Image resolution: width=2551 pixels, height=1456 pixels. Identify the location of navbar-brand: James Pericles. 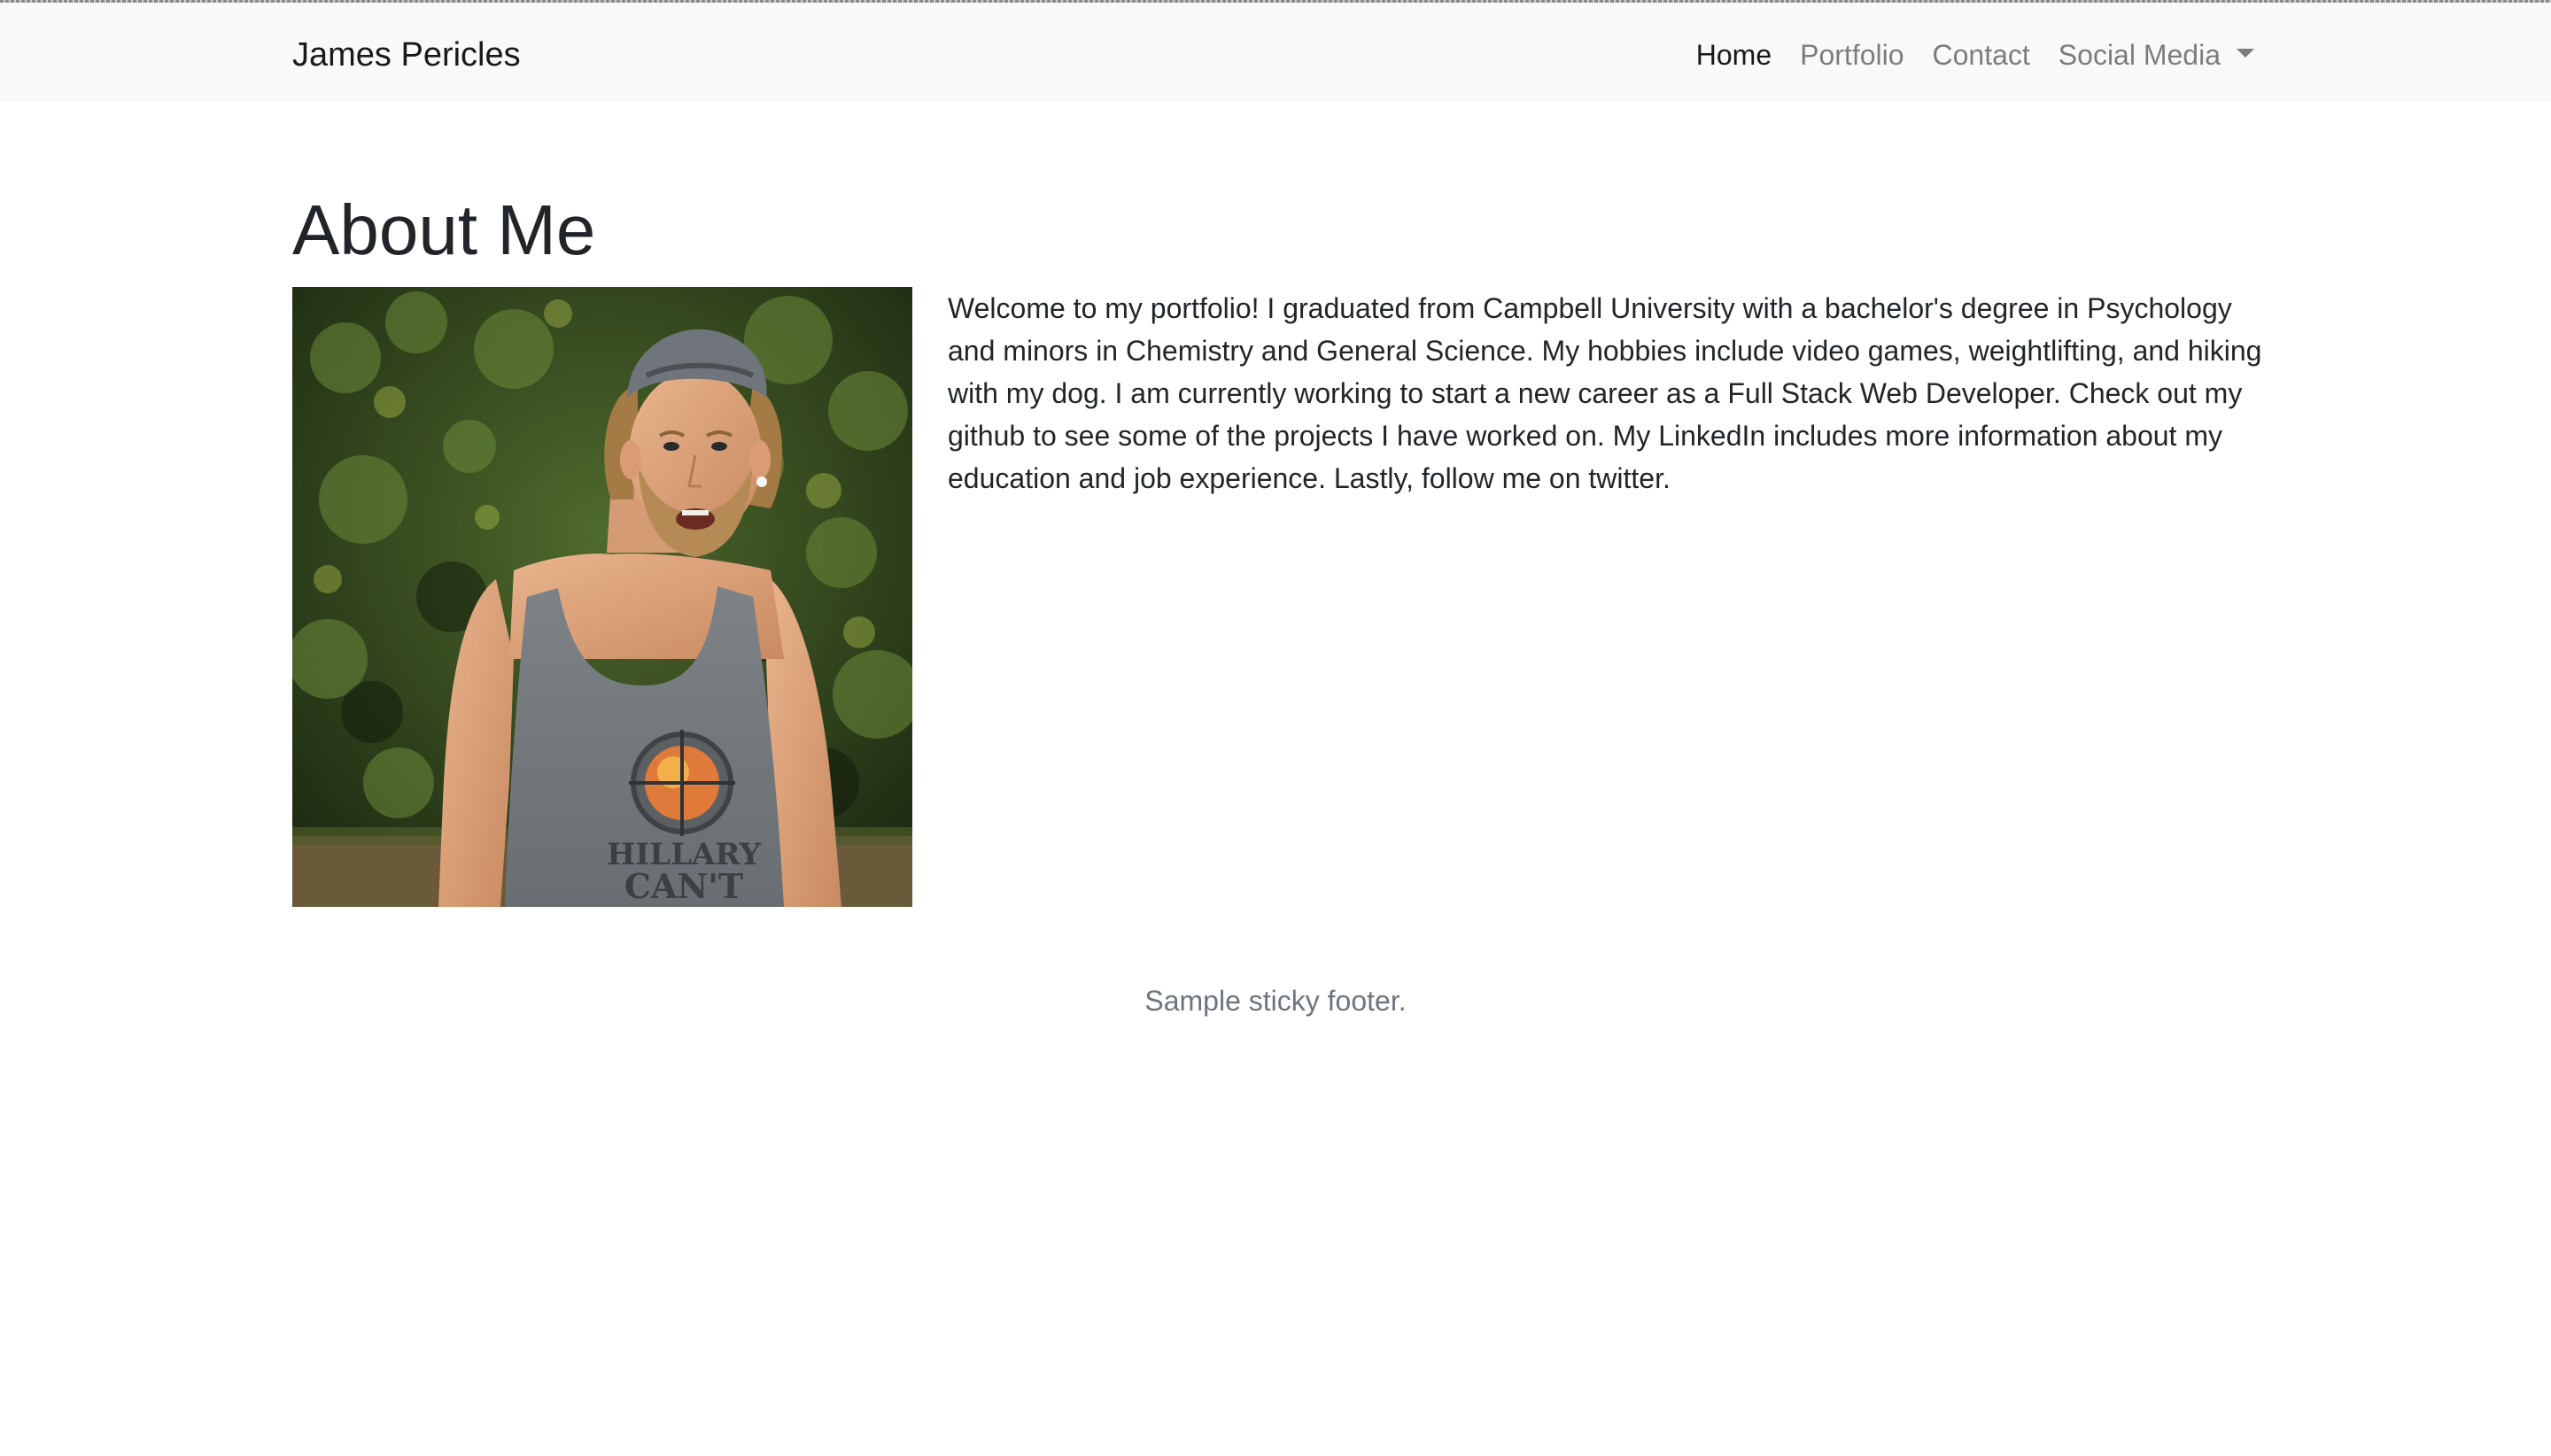
(406, 55).